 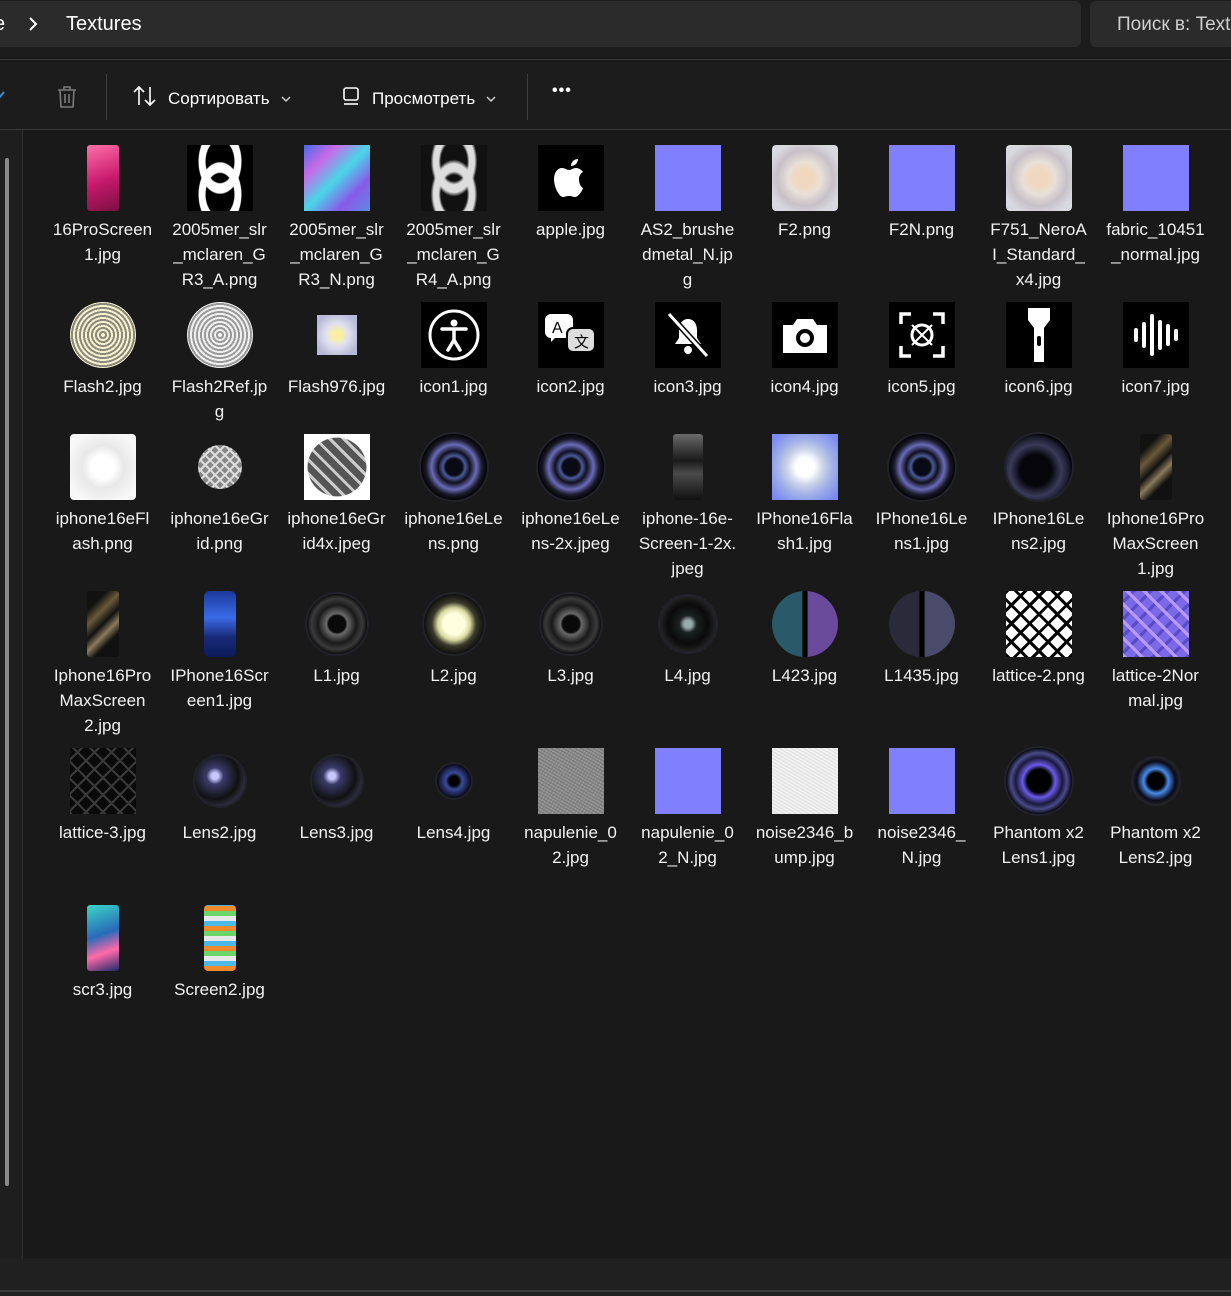 What do you see at coordinates (219, 363) in the screenshot?
I see `file-item: Flash2Ref.jpg` at bounding box center [219, 363].